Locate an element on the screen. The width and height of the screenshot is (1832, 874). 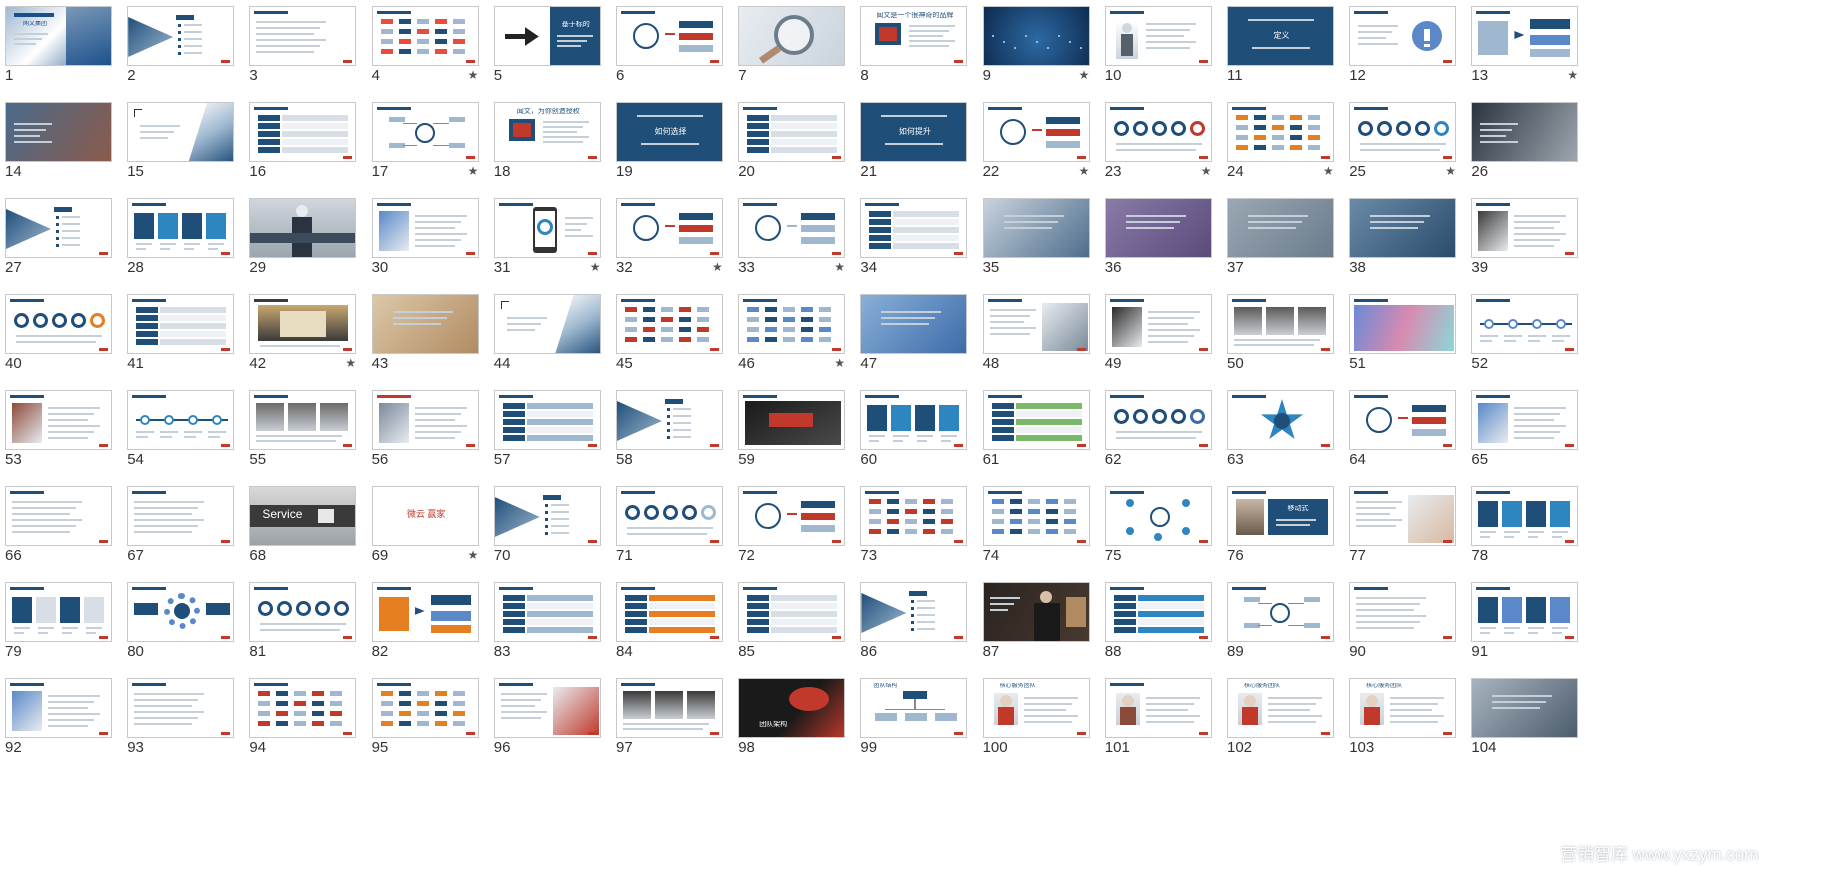
slide-thumbnail-9: 9 ★ is located at coordinates (1036, 46).